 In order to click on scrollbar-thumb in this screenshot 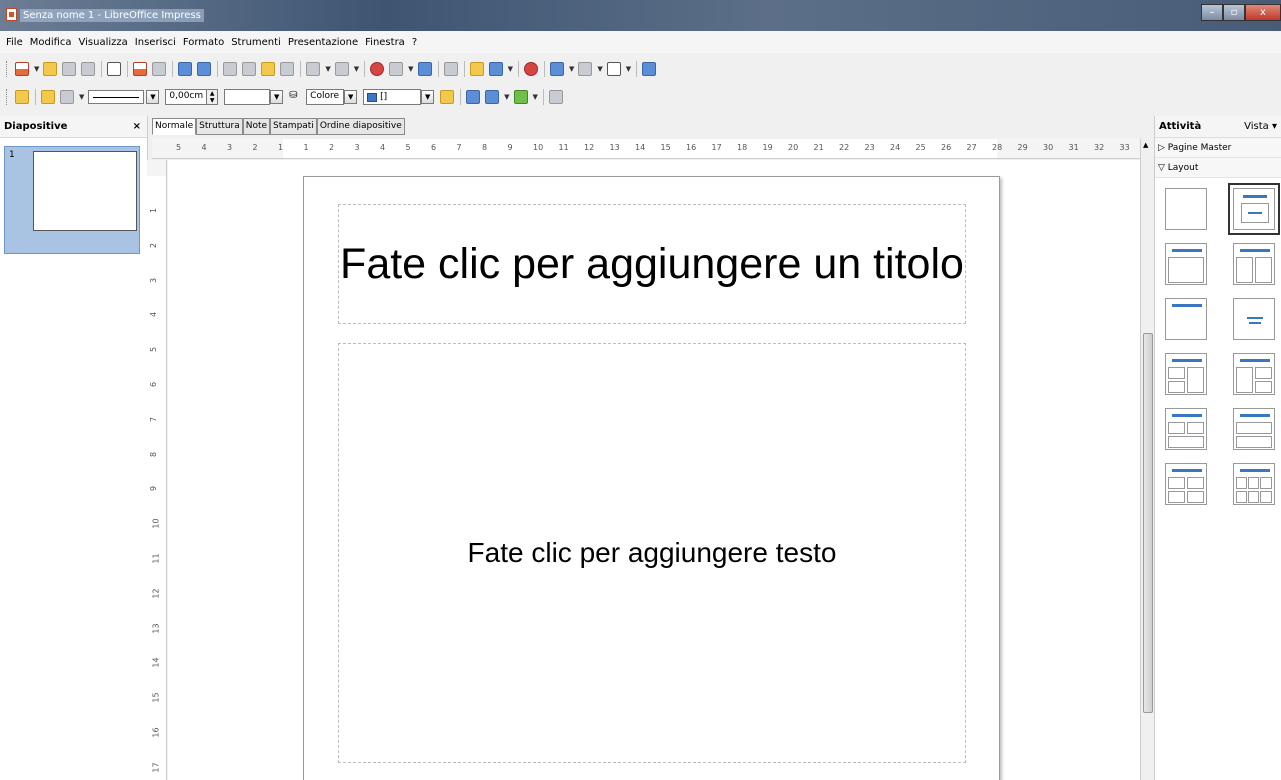, I will do `click(1148, 523)`.